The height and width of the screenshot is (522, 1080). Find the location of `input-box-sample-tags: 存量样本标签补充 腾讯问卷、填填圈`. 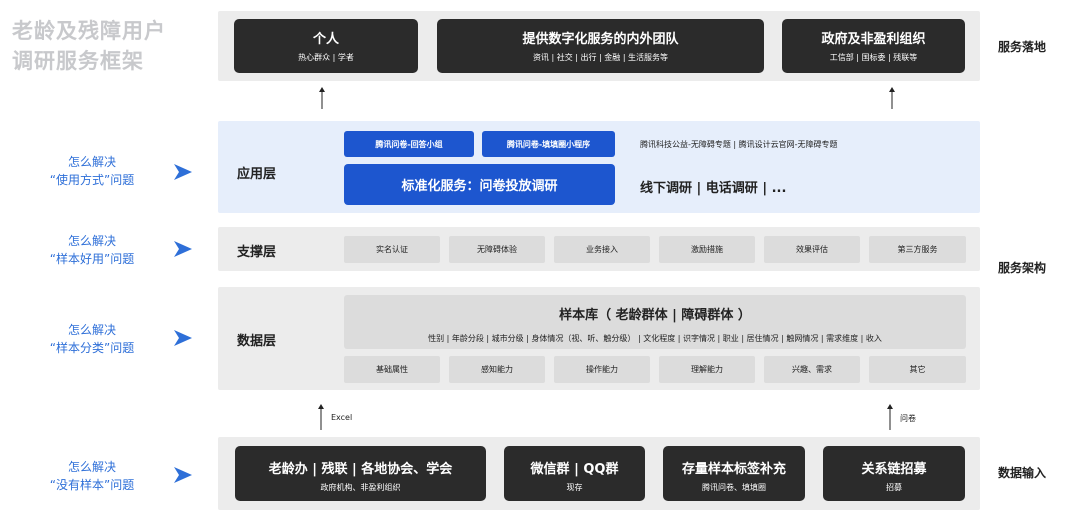

input-box-sample-tags: 存量样本标签补充 腾讯问卷、填填圈 is located at coordinates (734, 473).